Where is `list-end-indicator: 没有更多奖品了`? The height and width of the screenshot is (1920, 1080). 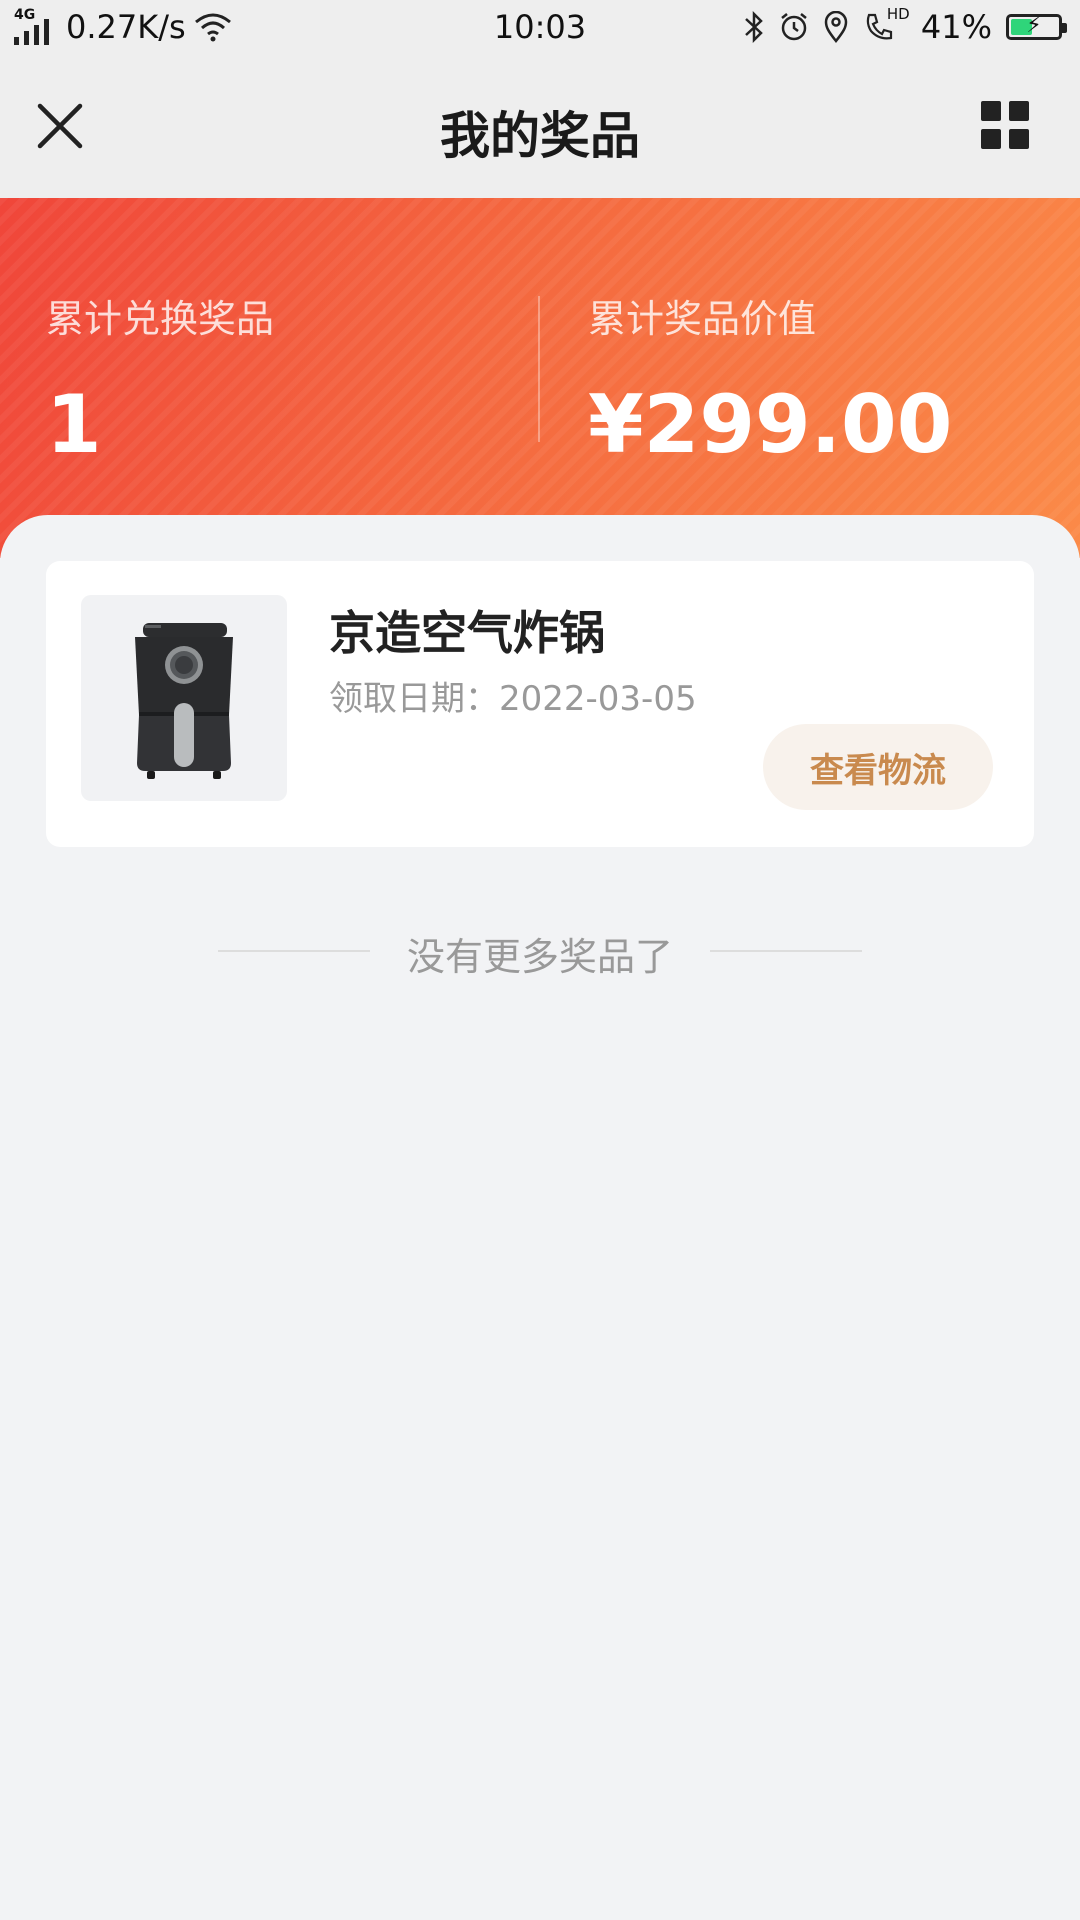
list-end-indicator: 没有更多奖品了 is located at coordinates (540, 950).